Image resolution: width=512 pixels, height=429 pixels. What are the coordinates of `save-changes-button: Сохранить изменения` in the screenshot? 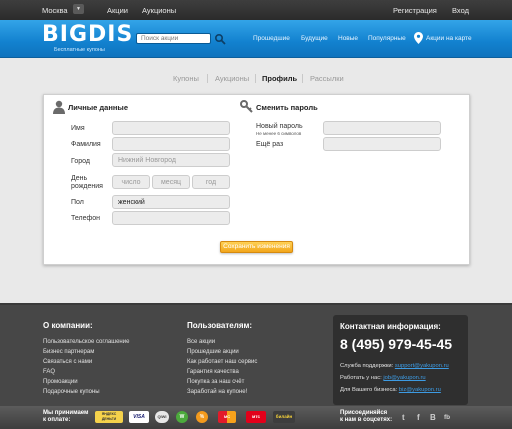 It's located at (256, 247).